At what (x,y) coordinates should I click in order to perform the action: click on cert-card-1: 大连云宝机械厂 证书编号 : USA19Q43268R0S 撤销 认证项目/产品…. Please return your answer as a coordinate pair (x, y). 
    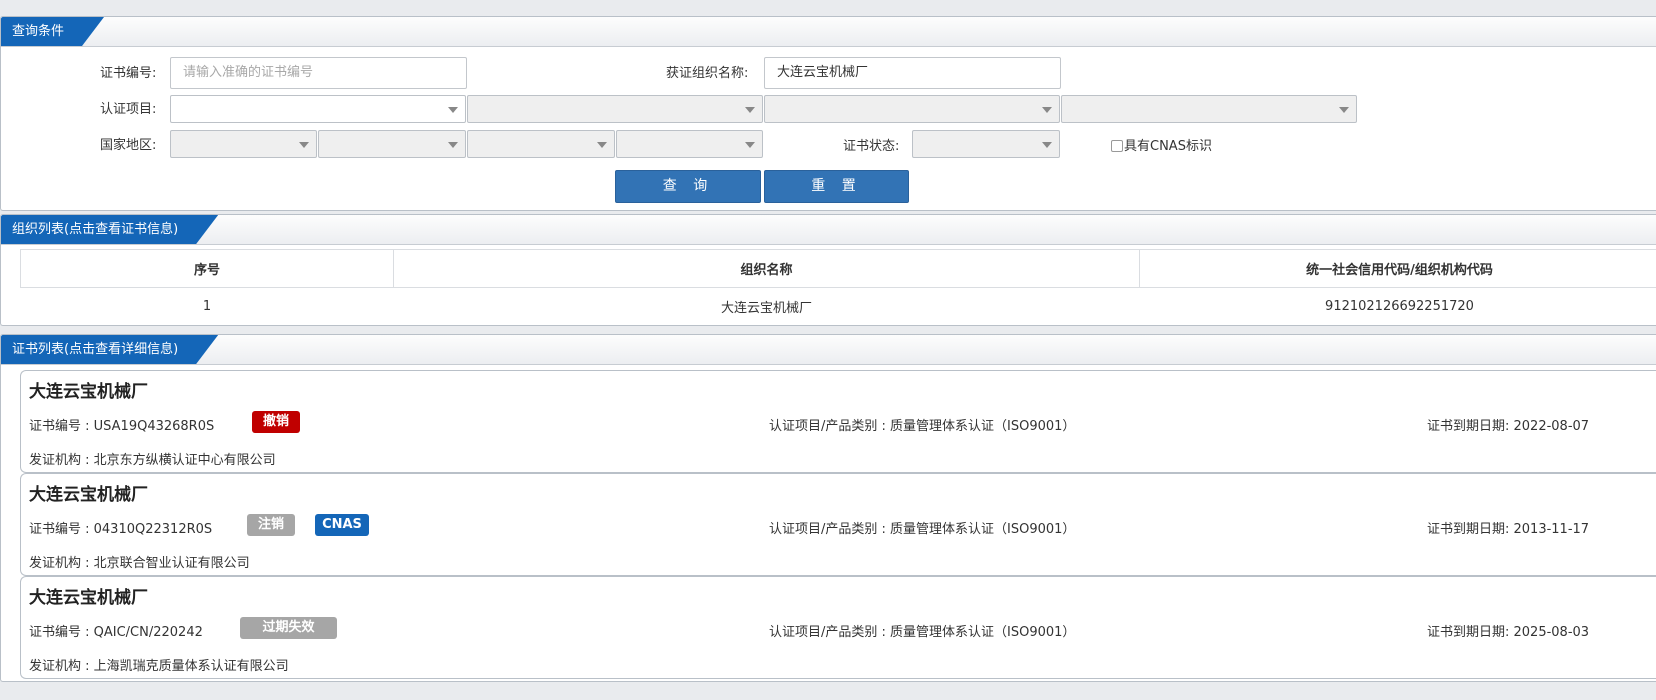
    Looking at the image, I should click on (838, 421).